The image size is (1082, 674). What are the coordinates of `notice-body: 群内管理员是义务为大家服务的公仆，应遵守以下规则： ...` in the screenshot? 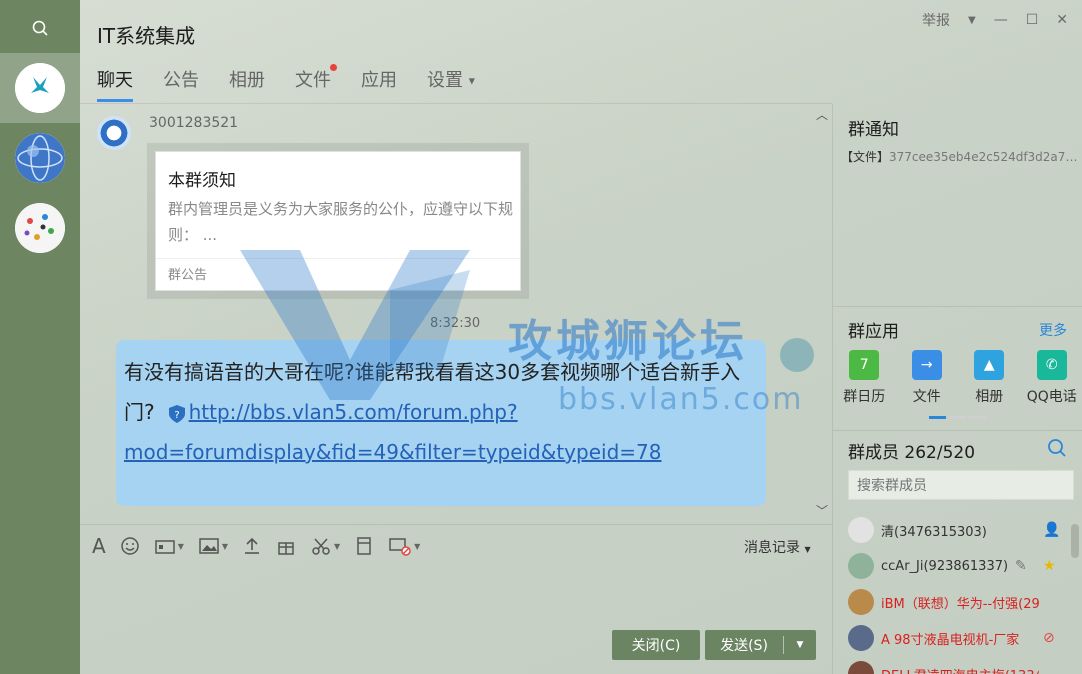 It's located at (341, 222).